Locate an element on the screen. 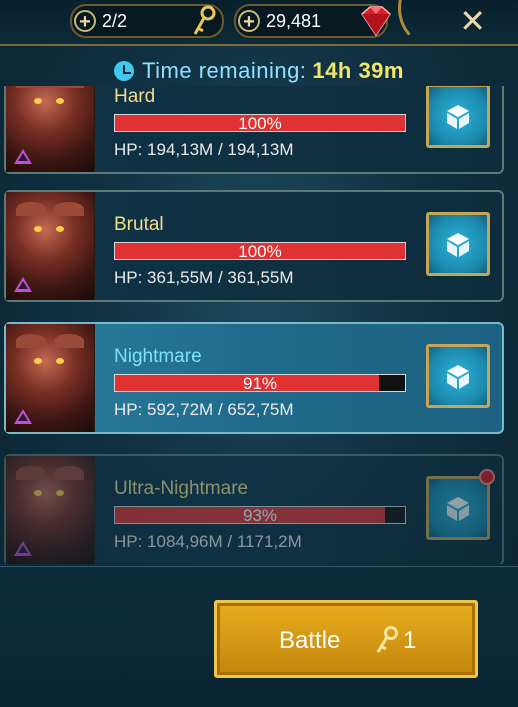 The height and width of the screenshot is (707, 518). battle-key-cost: 1 is located at coordinates (410, 640).